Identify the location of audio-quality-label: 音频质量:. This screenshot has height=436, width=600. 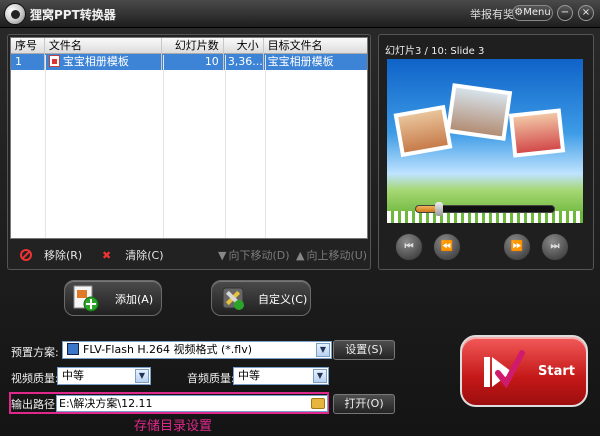
(211, 378).